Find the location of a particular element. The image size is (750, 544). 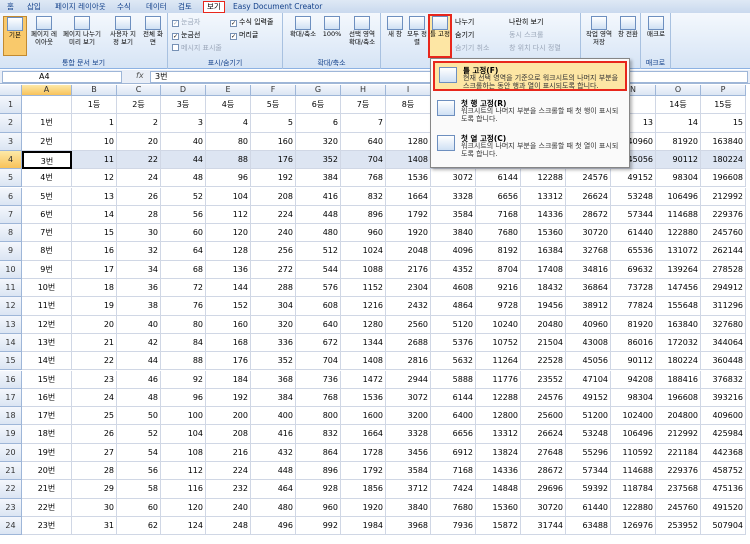

cell: 1088 is located at coordinates (363, 269).